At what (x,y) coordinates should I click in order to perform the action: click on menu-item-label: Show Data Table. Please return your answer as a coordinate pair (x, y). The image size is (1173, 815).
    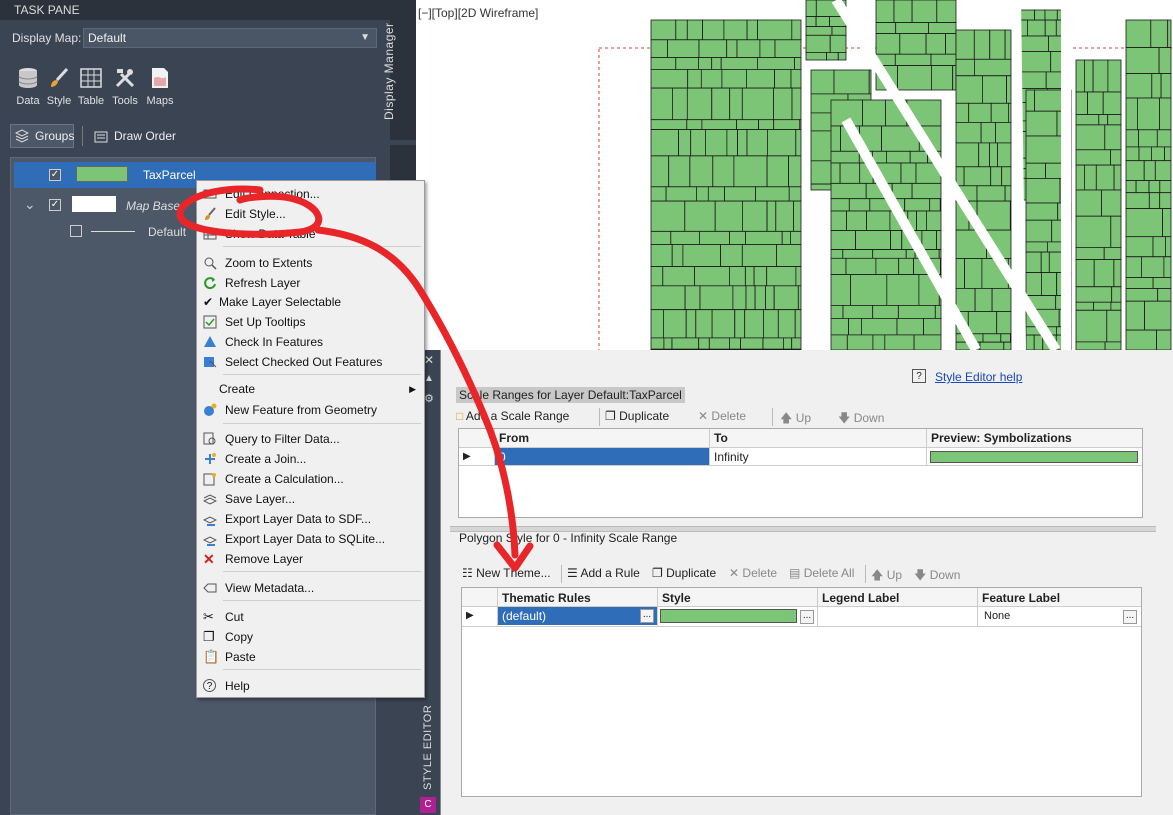
    Looking at the image, I should click on (270, 234).